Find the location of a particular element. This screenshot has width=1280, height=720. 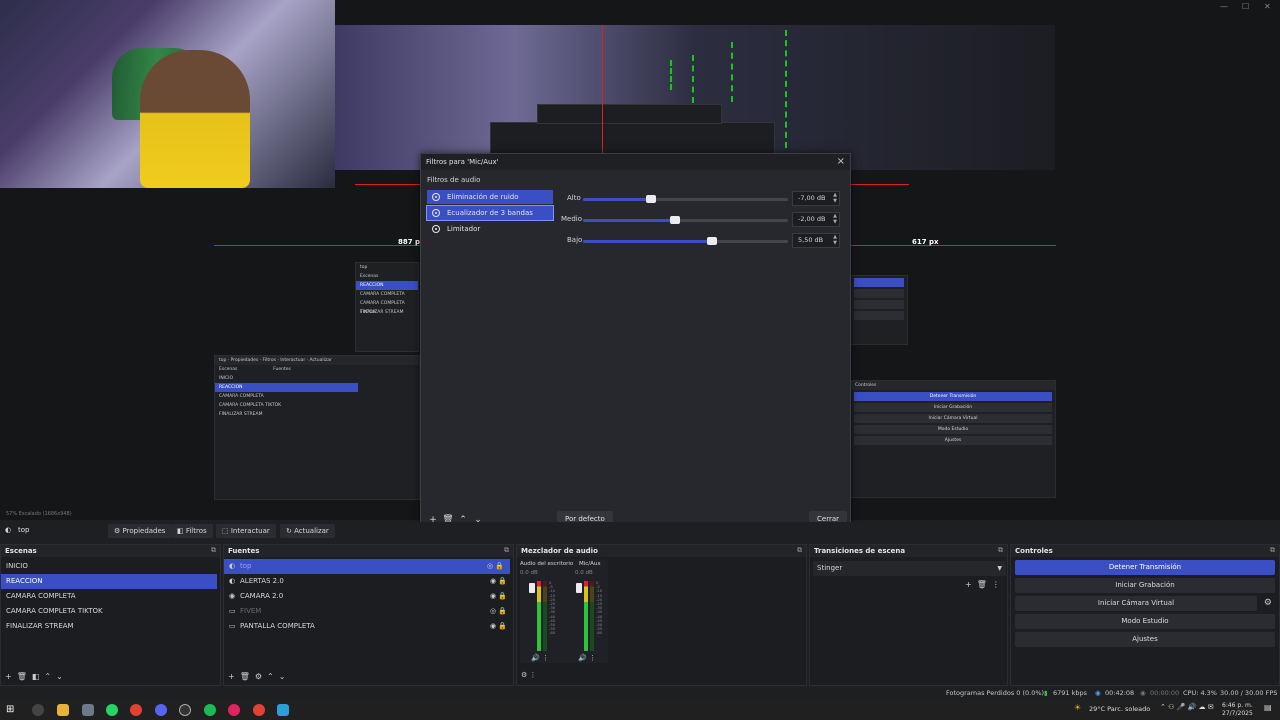

channel-db: 0.0 dB is located at coordinates (584, 573).